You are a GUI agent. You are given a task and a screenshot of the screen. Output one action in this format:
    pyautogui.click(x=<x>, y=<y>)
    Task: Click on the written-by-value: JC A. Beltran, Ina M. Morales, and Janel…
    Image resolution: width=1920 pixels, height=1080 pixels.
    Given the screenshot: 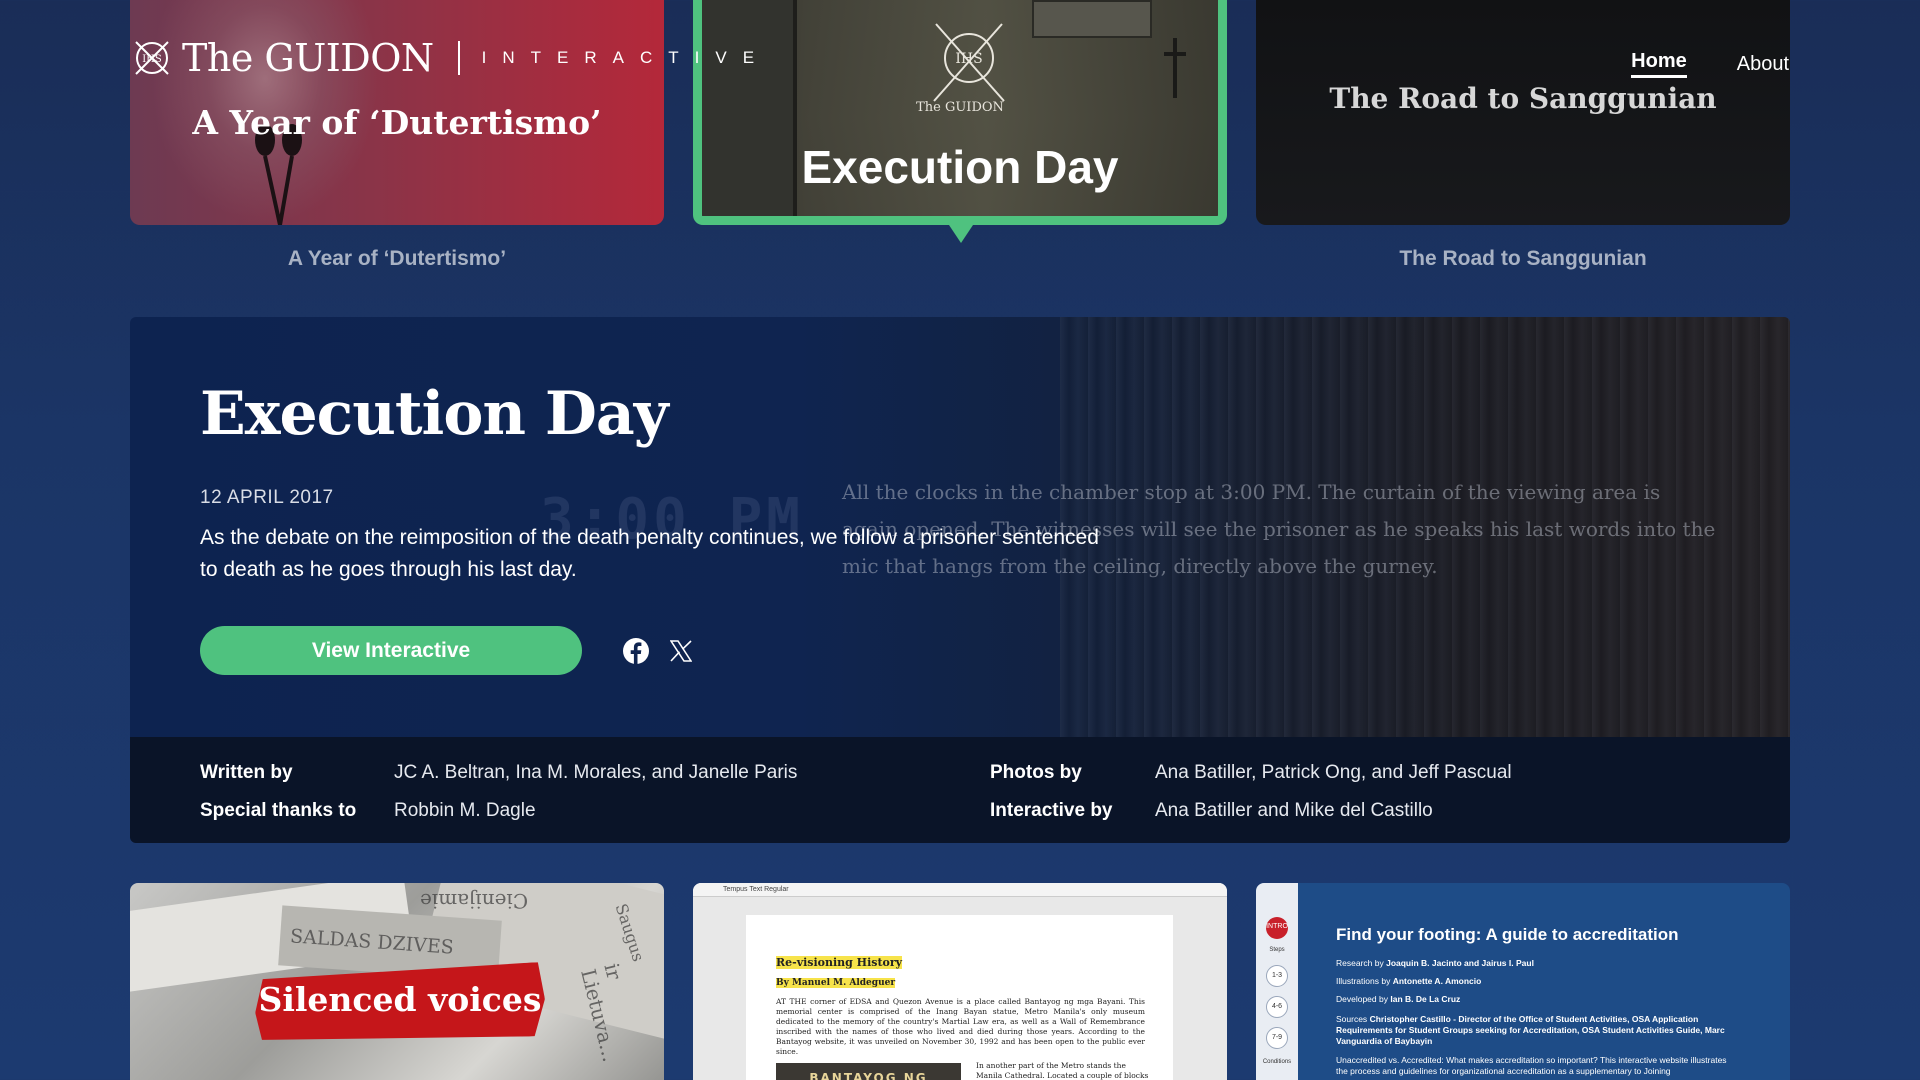 What is the action you would take?
    pyautogui.click(x=596, y=772)
    